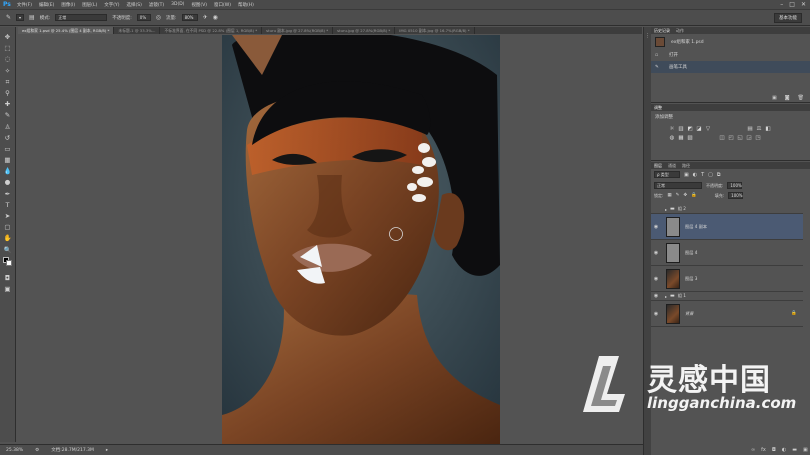 This screenshot has height=455, width=810. Describe the element at coordinates (672, 166) in the screenshot. I see `tab-channels: 通道` at that location.